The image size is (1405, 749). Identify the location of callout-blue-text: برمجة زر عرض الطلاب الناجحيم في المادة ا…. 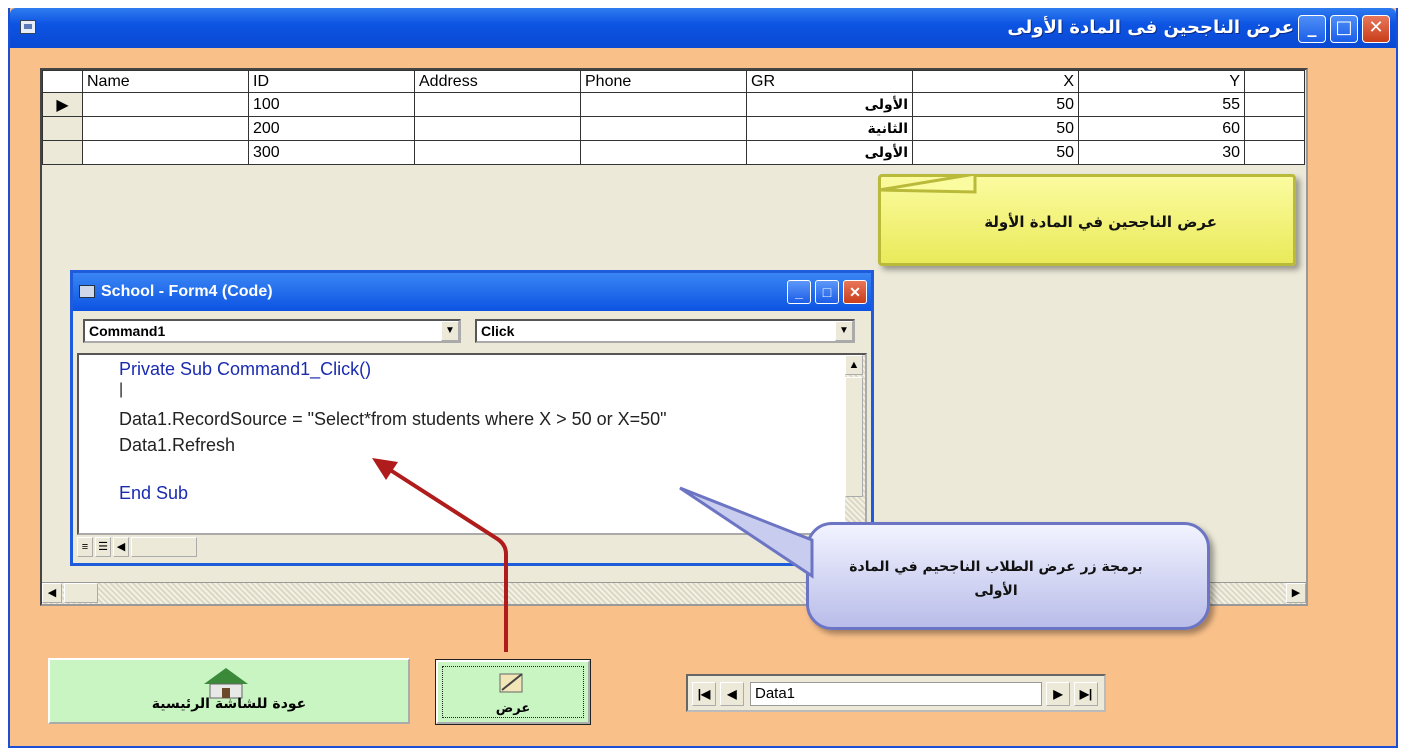
(996, 579).